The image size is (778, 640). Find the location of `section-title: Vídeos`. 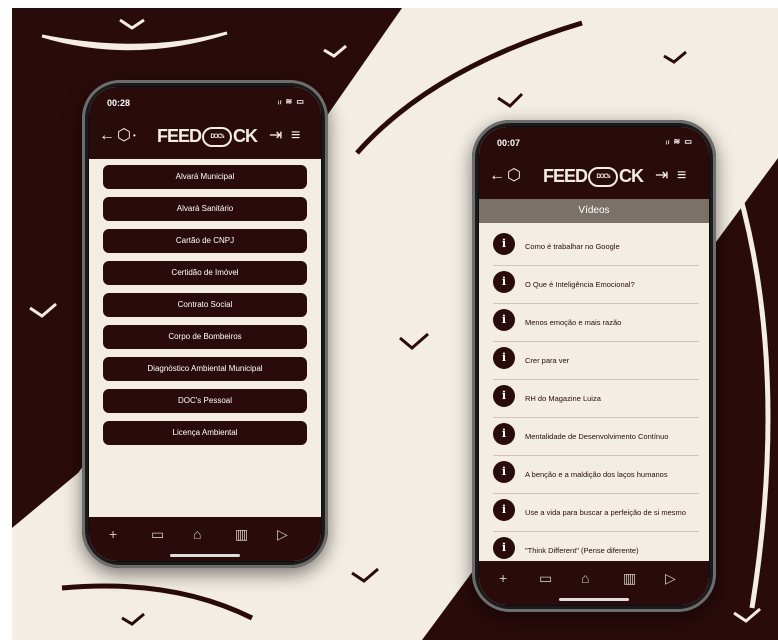

section-title: Vídeos is located at coordinates (594, 211).